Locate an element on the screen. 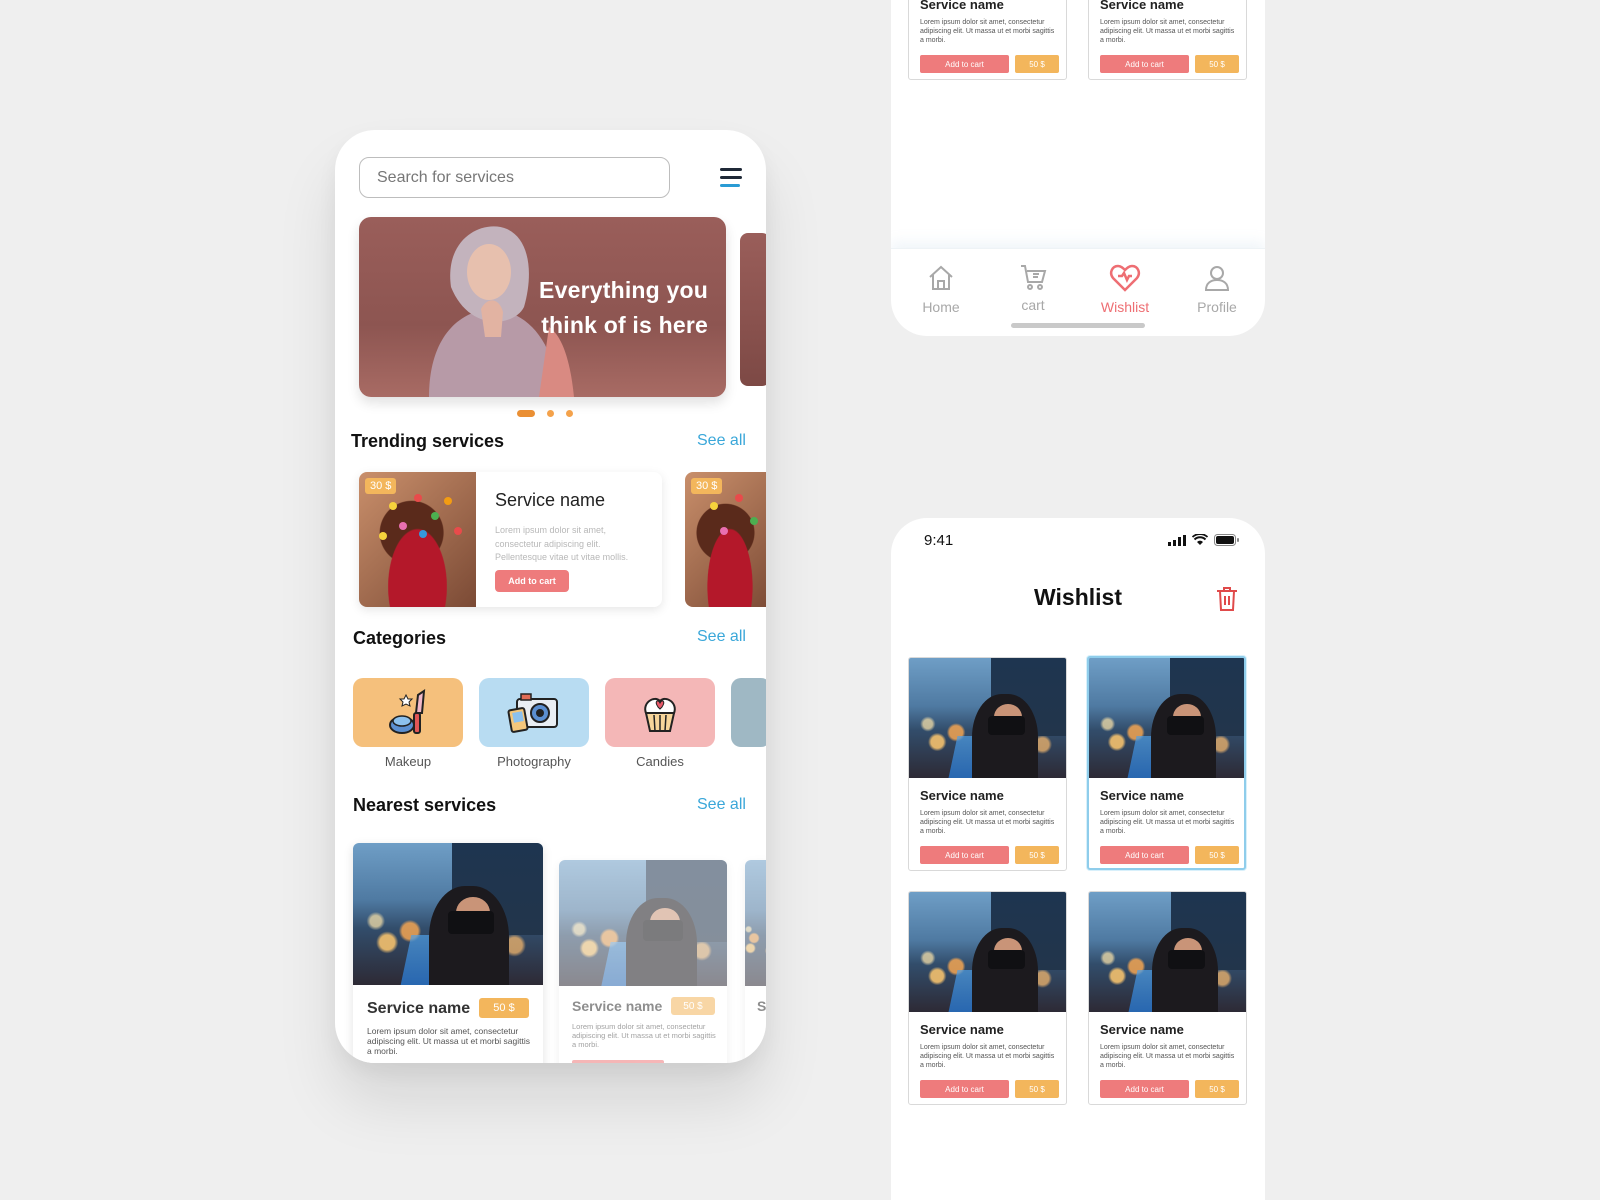 The width and height of the screenshot is (1600, 1200). next-banner-peek is located at coordinates (753, 309).